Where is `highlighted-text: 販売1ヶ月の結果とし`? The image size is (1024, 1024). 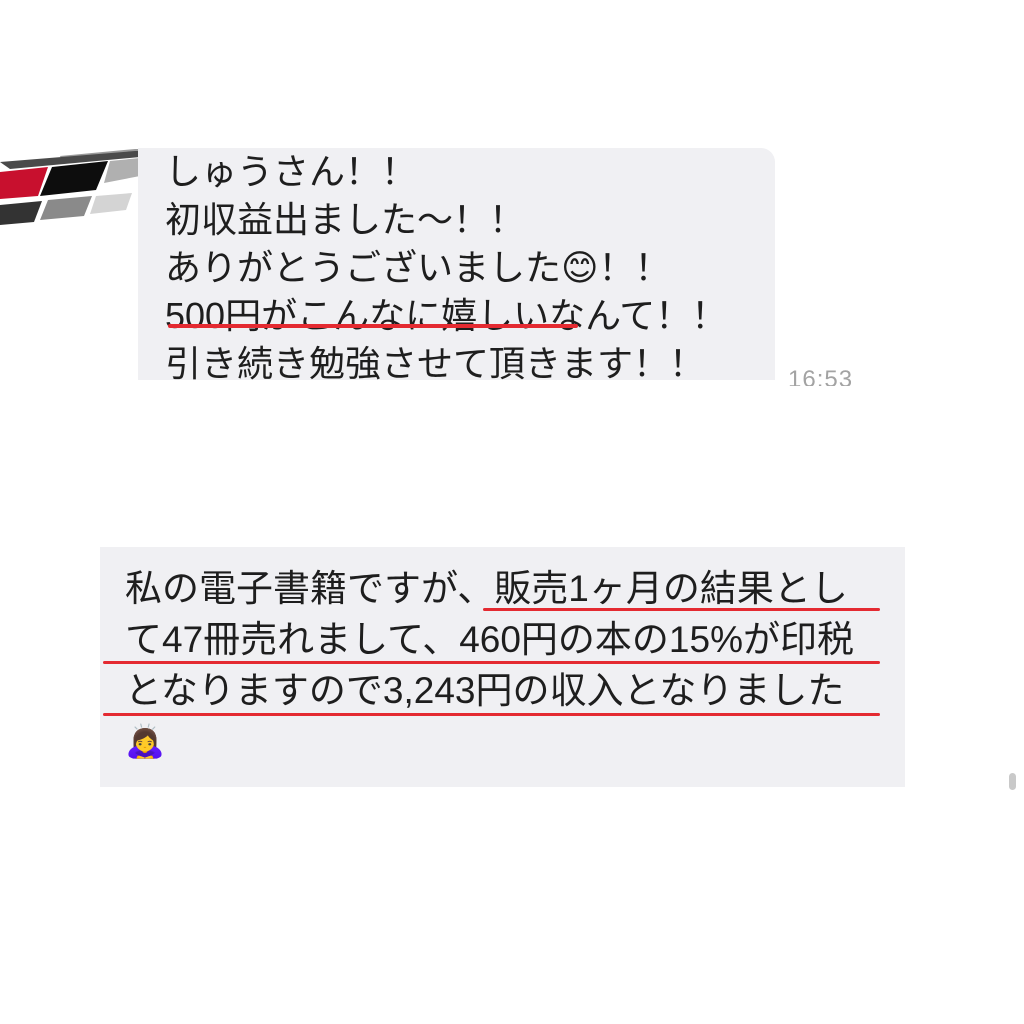 highlighted-text: 販売1ヶ月の結果とし is located at coordinates (671, 588).